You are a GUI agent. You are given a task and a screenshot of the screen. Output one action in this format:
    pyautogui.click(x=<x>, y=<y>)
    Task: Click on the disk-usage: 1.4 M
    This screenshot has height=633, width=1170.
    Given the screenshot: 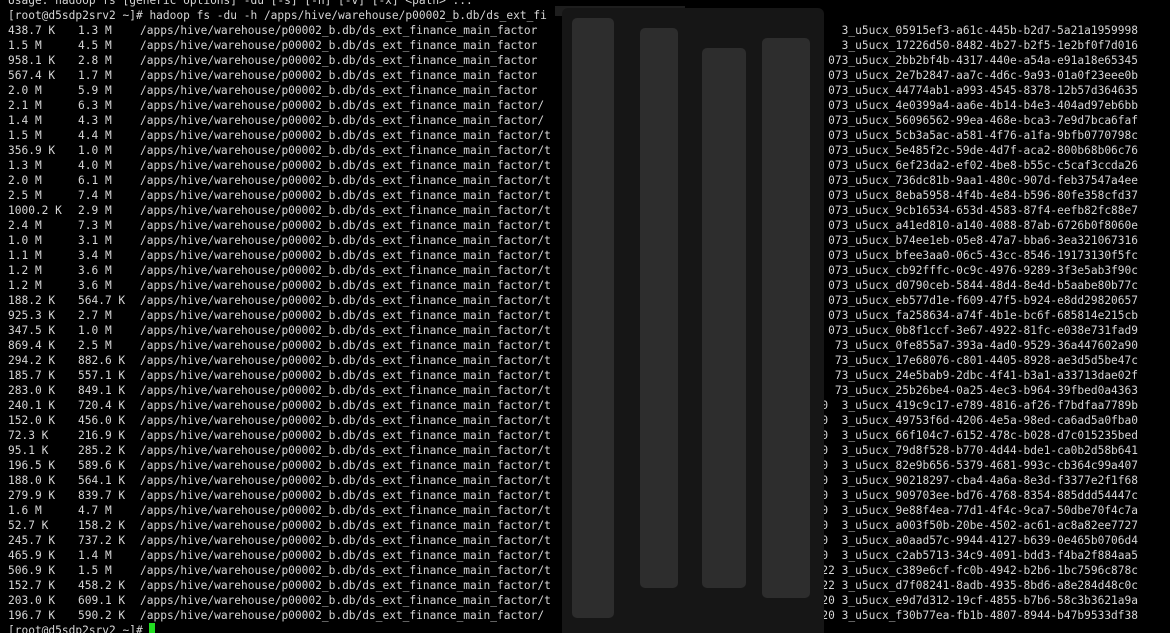 What is the action you would take?
    pyautogui.click(x=95, y=555)
    